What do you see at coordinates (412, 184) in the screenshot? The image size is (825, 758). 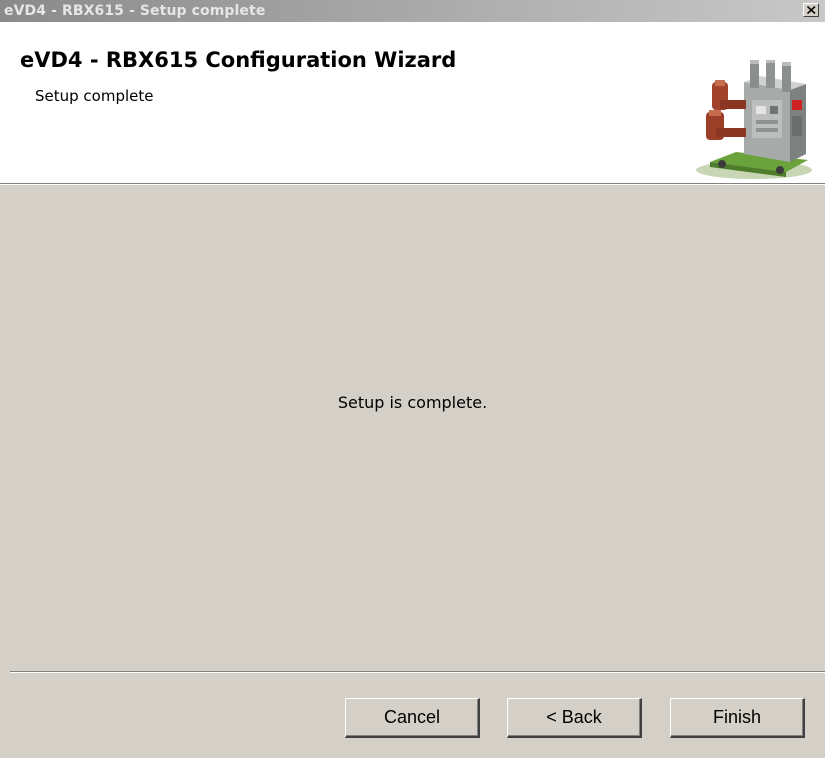 I see `header-divider-highlight` at bounding box center [412, 184].